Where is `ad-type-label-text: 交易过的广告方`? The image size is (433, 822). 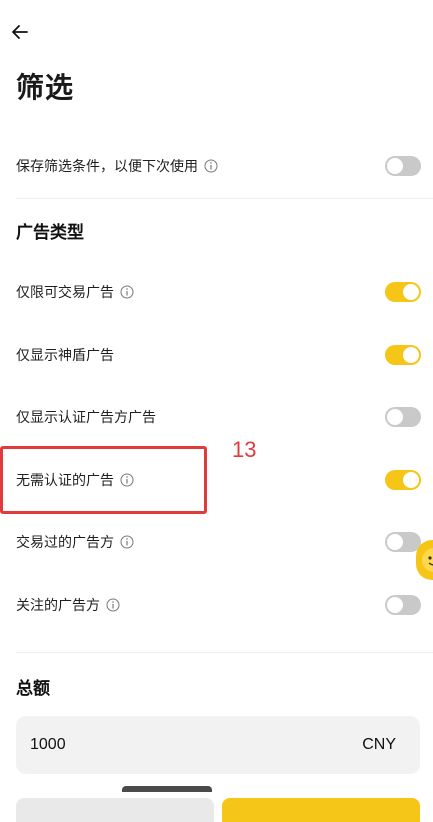 ad-type-label-text: 交易过的广告方 is located at coordinates (65, 543).